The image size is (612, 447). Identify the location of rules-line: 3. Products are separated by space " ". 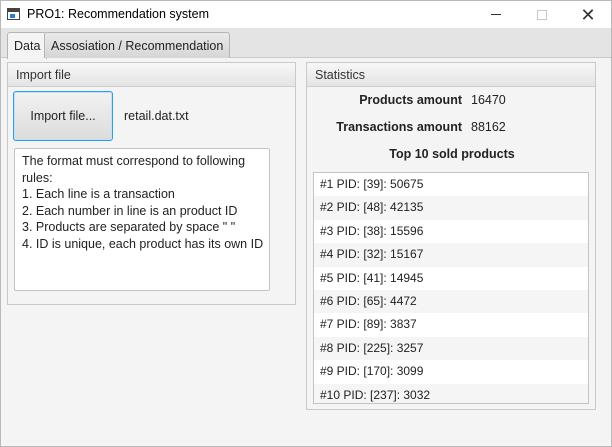
(129, 227).